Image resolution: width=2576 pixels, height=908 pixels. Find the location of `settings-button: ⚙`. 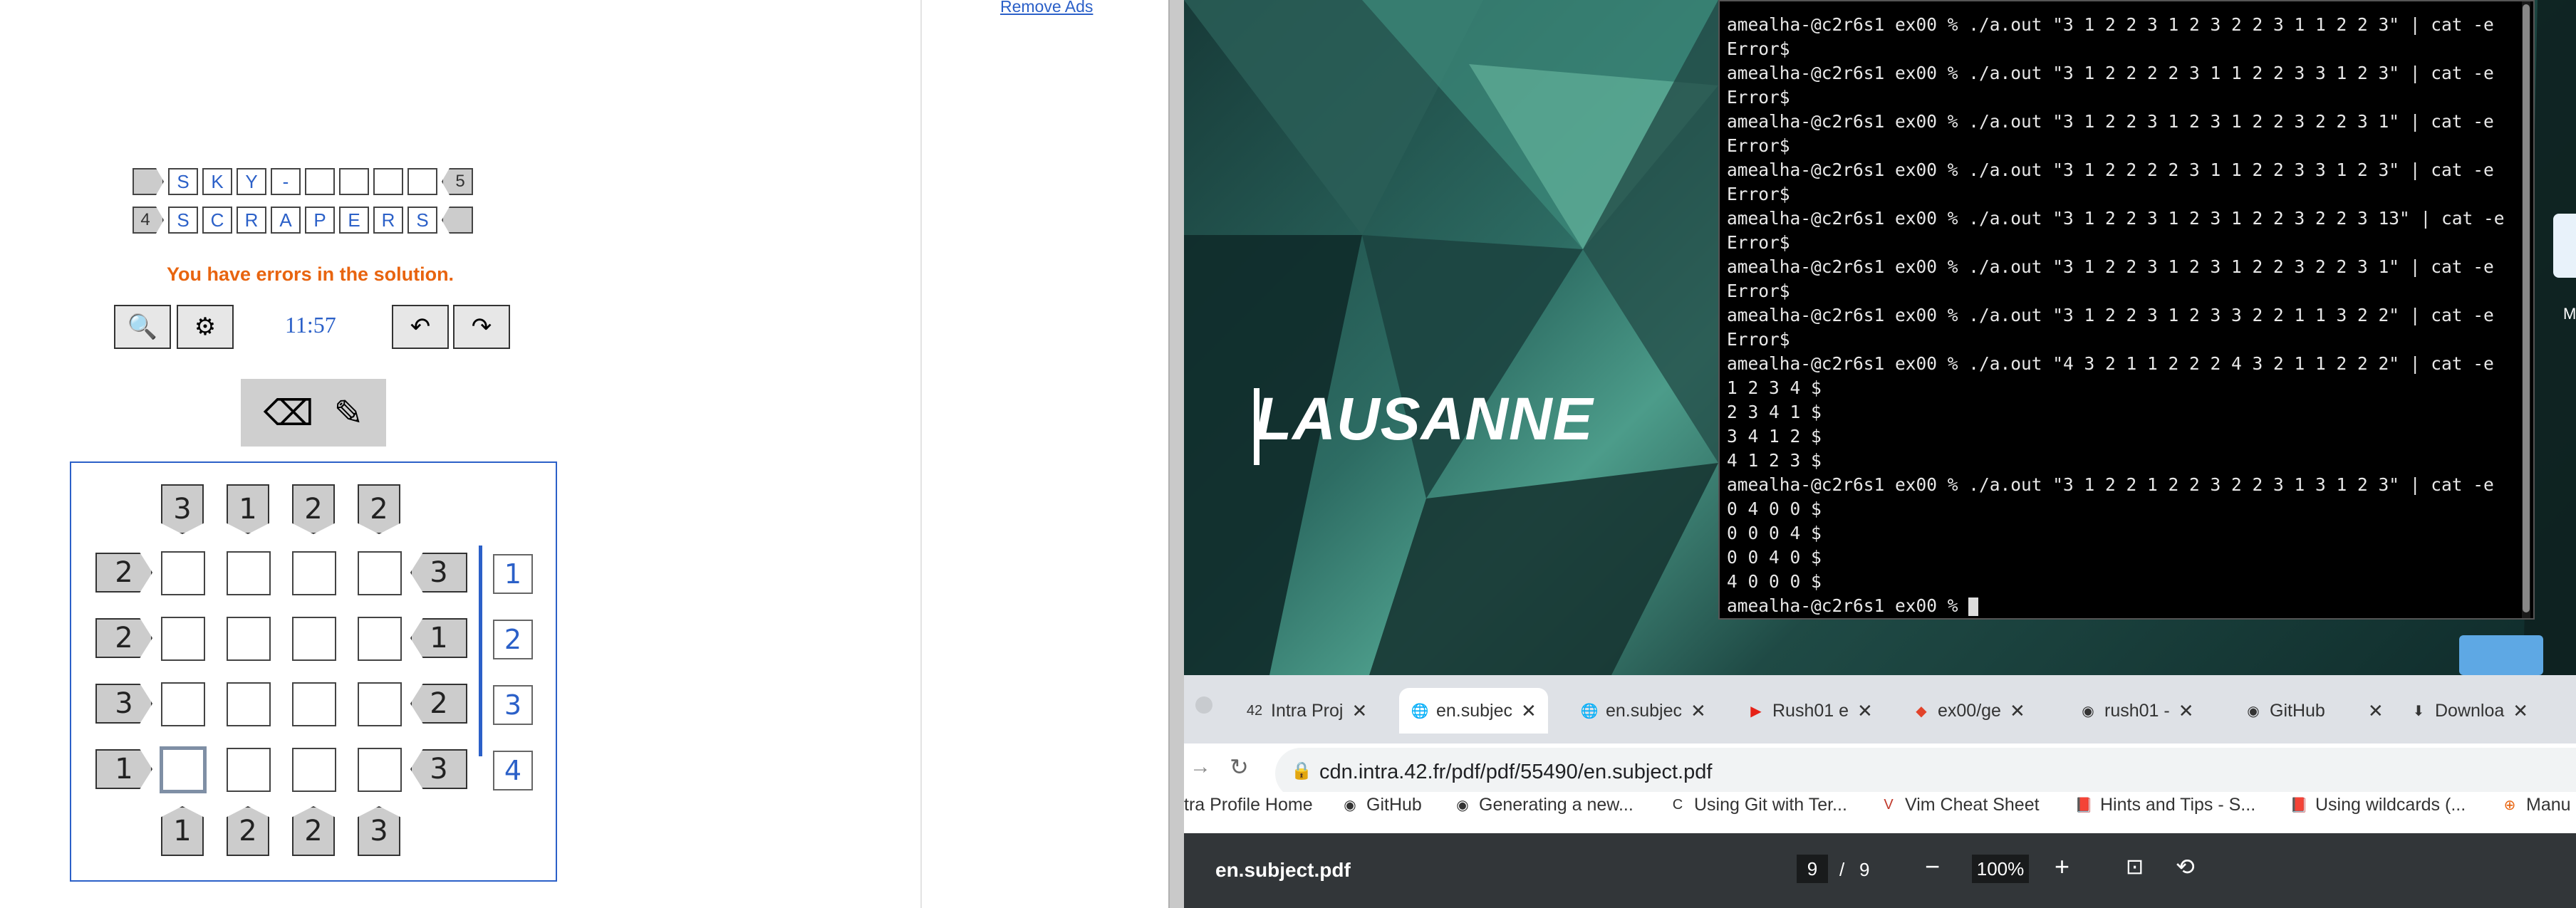

settings-button: ⚙ is located at coordinates (205, 327).